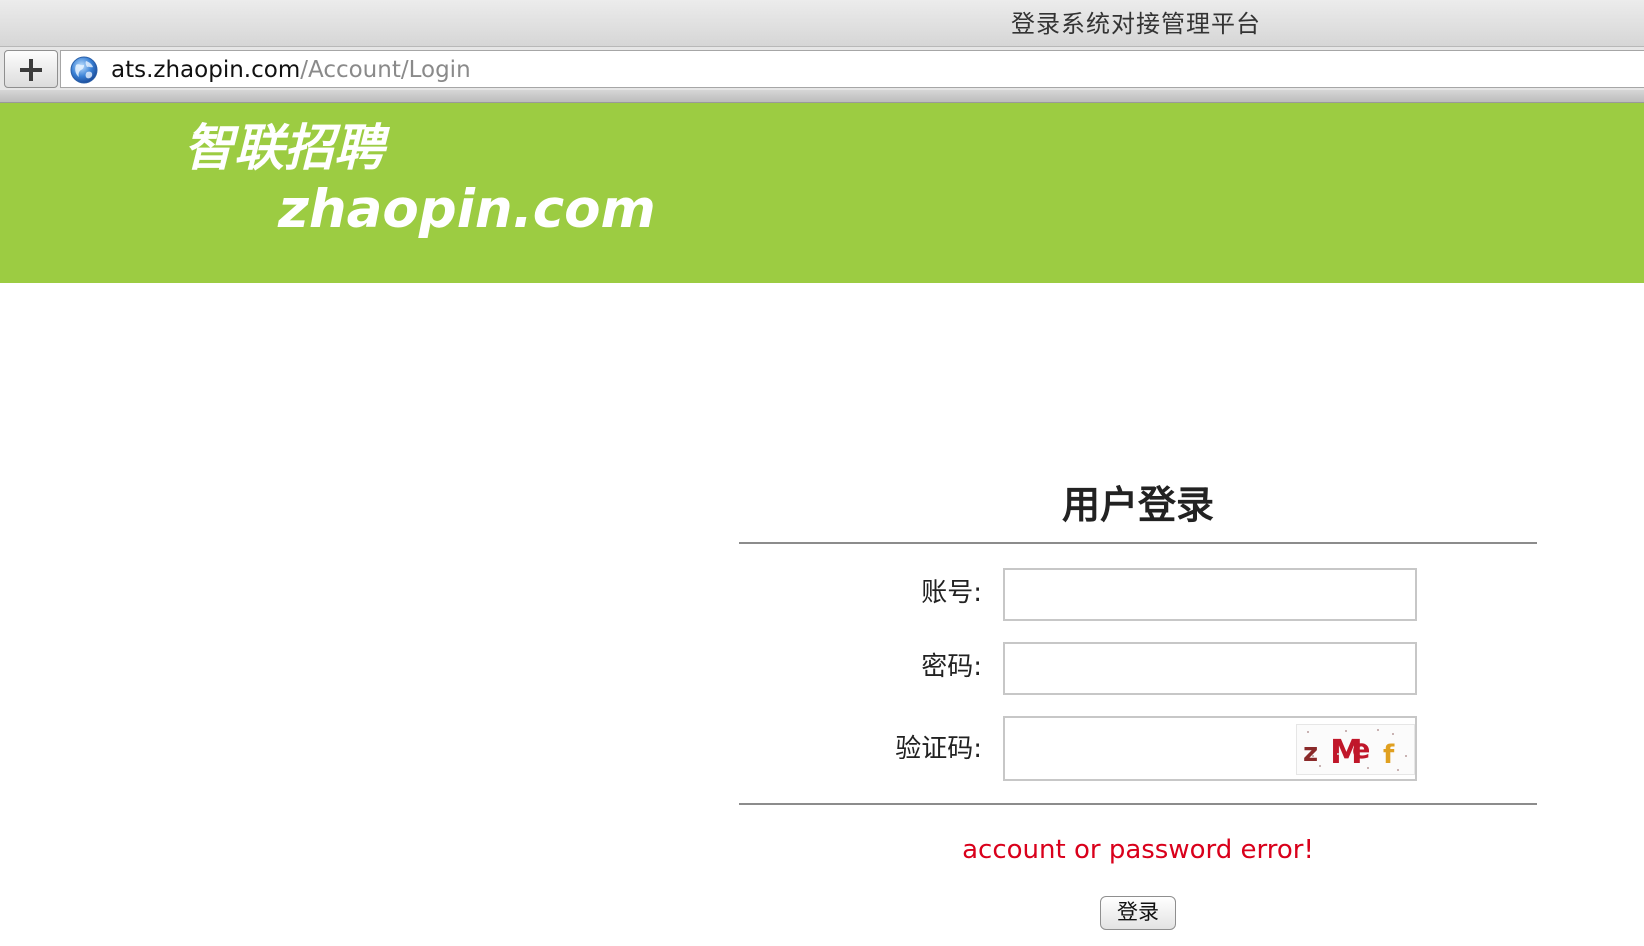 The height and width of the screenshot is (946, 1644). I want to click on captcha-image: zMef, so click(1355, 749).